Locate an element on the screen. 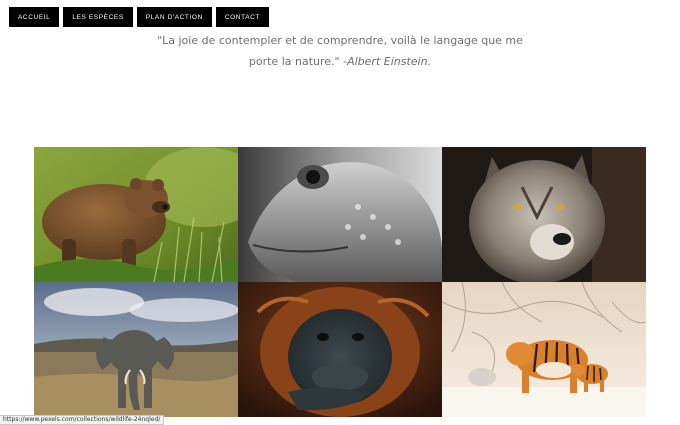 The height and width of the screenshot is (425, 680). nav-plan-action: Plan d'action is located at coordinates (174, 17).